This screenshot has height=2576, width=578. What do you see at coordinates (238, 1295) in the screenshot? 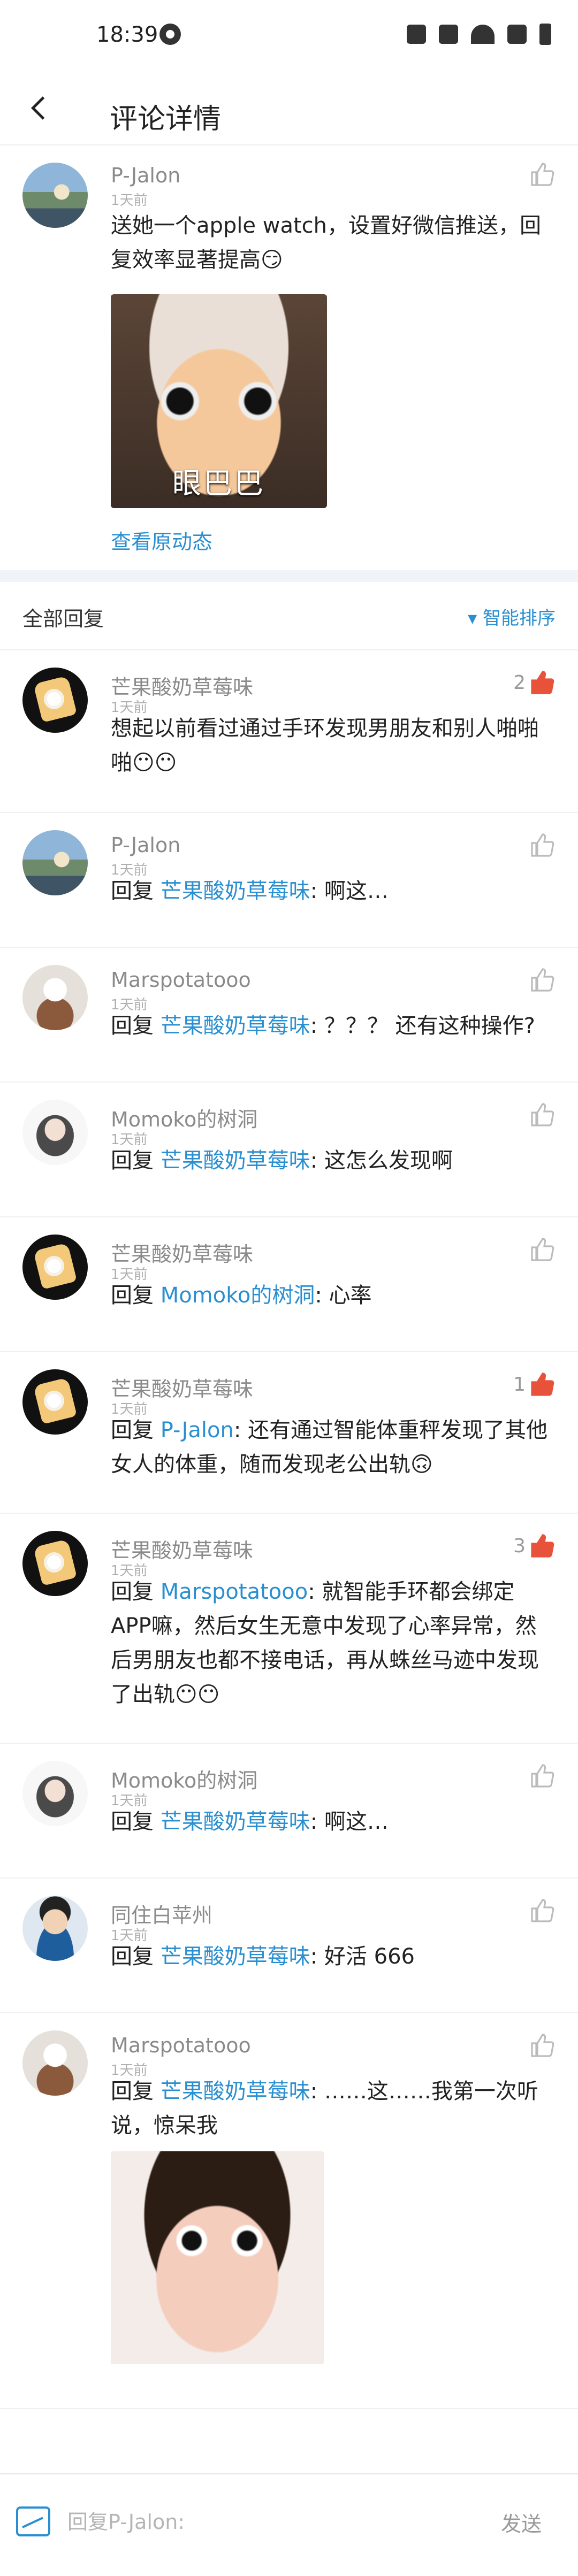
I see `mention-link: Momoko的树洞` at bounding box center [238, 1295].